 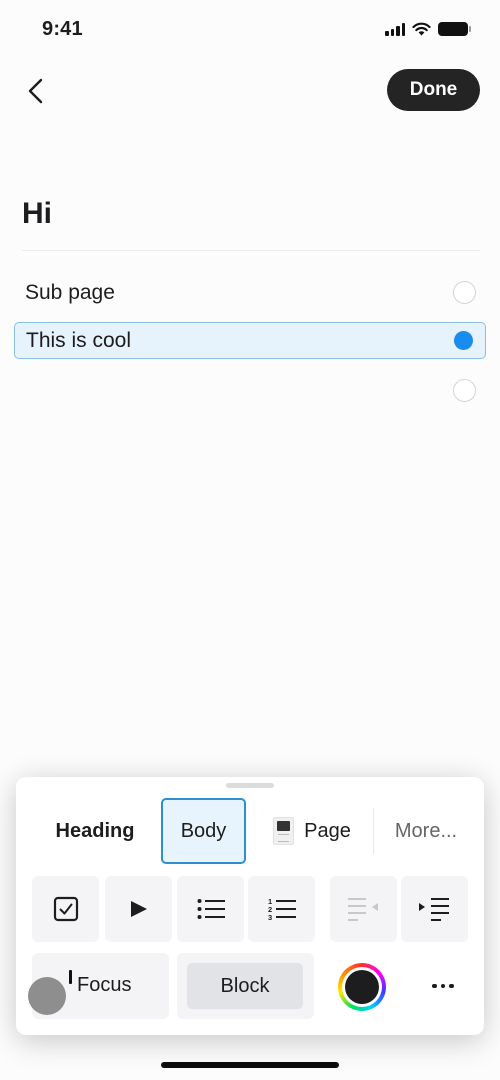 I want to click on checkbox-icon, so click(x=65, y=909).